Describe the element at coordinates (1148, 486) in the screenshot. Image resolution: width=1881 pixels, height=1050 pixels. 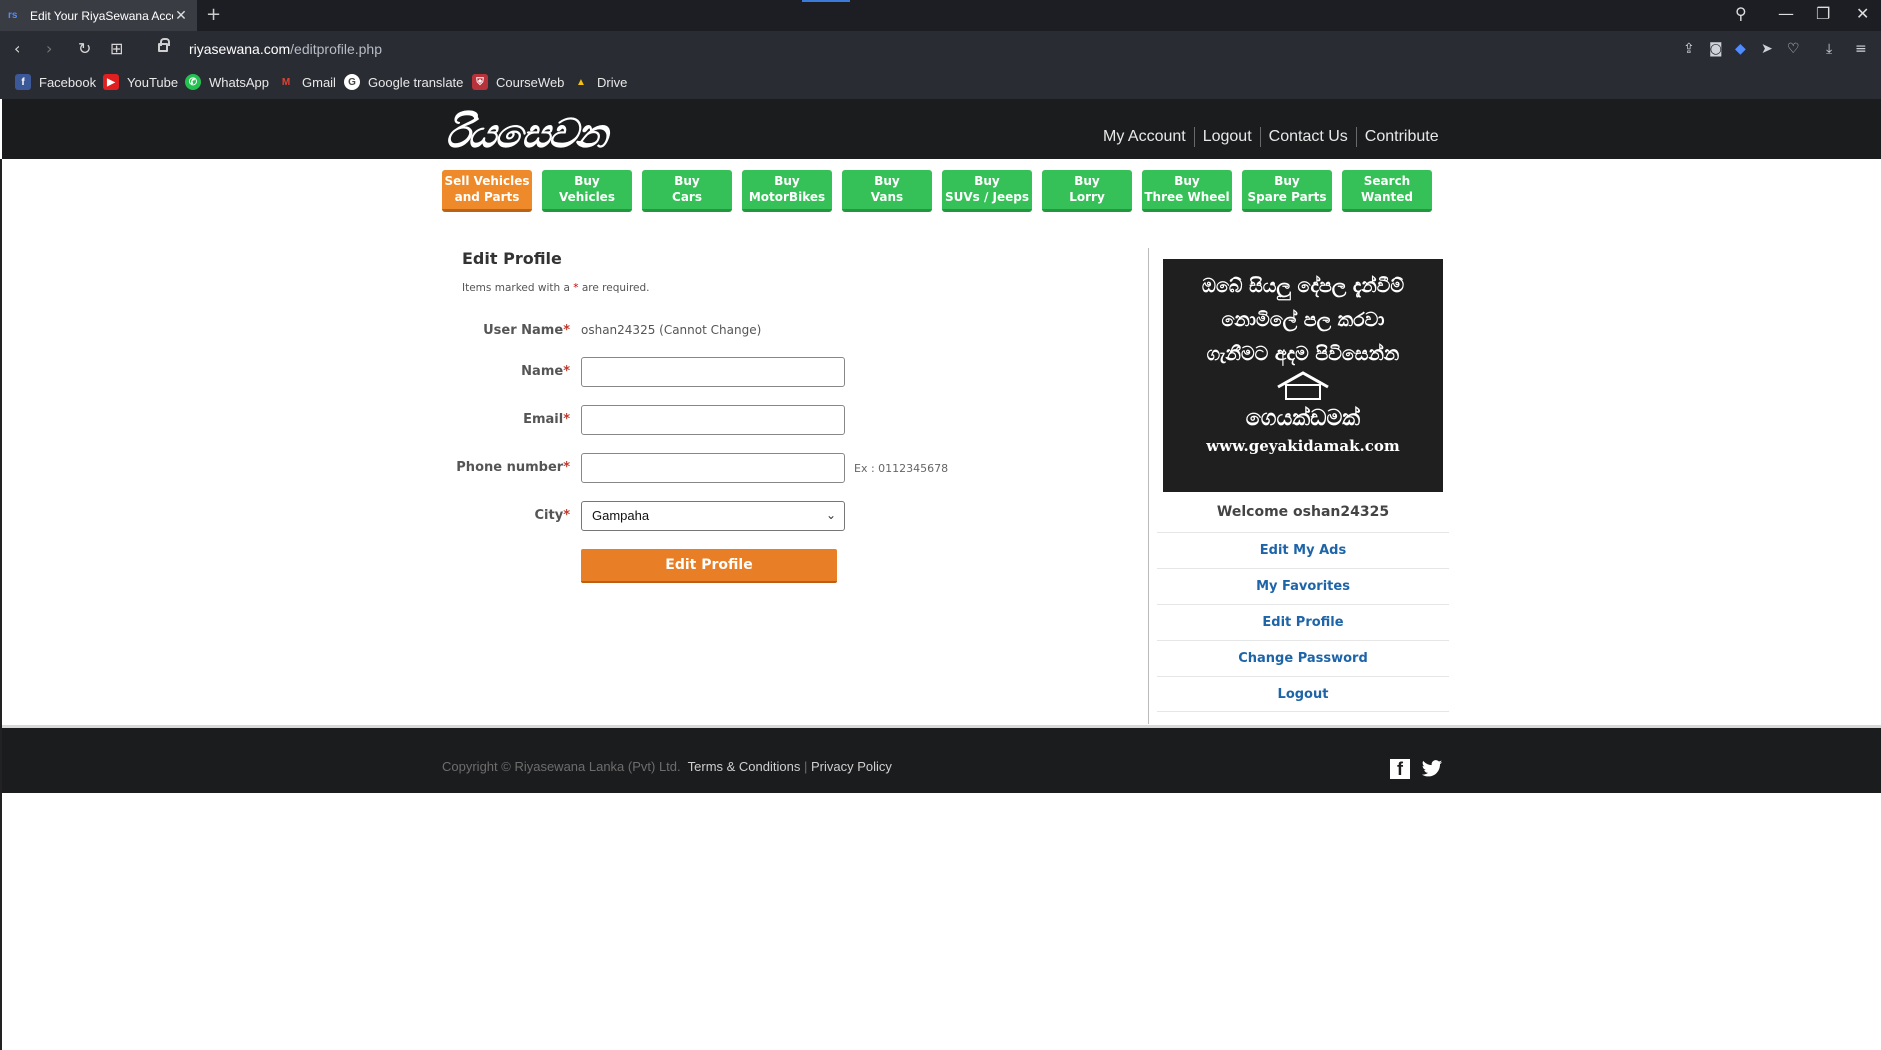
I see `column-divider` at that location.